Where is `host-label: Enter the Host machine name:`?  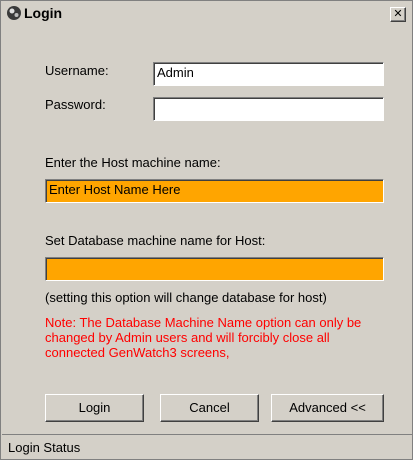 host-label: Enter the Host machine name: is located at coordinates (133, 162).